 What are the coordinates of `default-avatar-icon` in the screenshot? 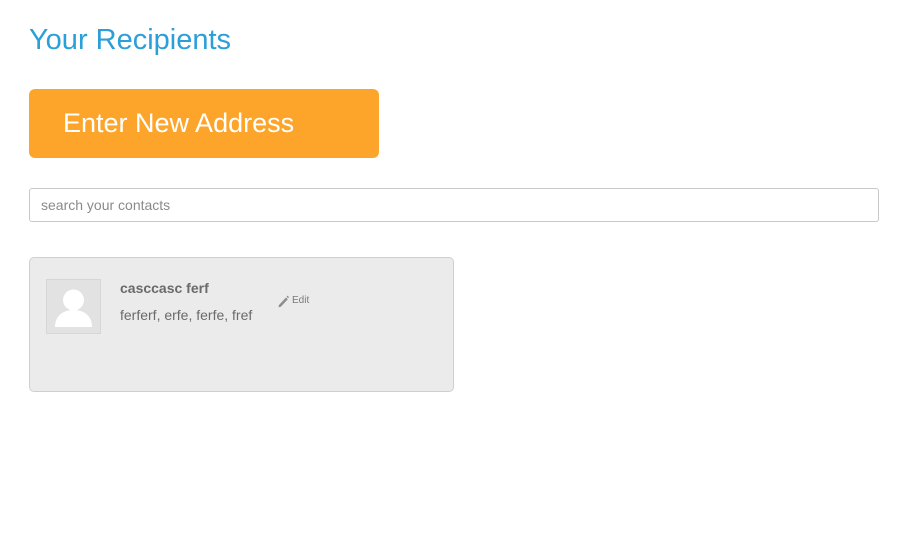 It's located at (73, 306).